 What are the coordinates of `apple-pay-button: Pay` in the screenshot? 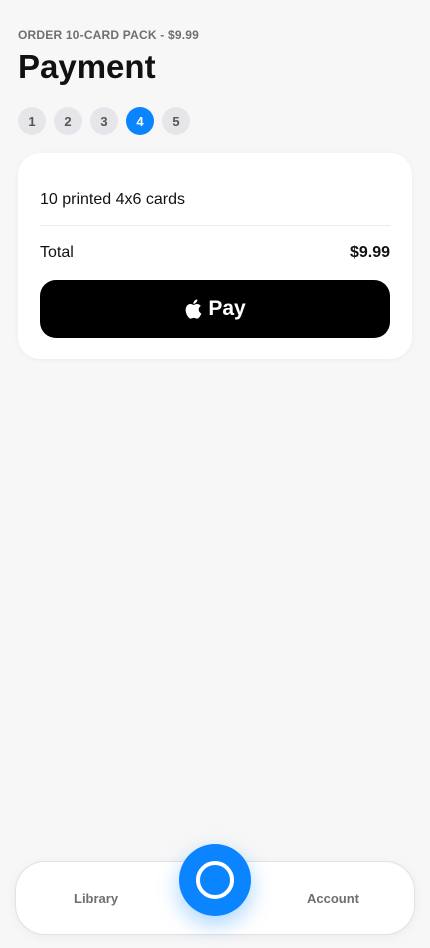 It's located at (215, 309).